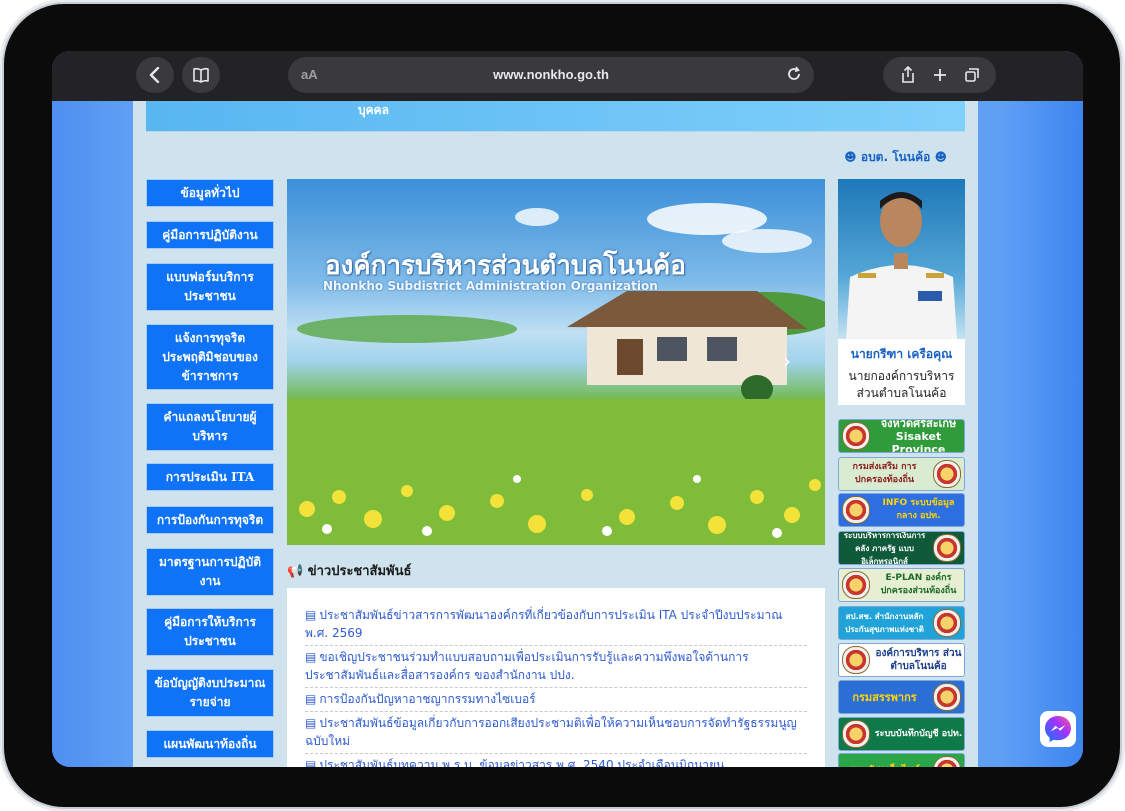  I want to click on banner-text: องค์การบริหาร ส่วนตำบลโนนค้อ, so click(918, 660).